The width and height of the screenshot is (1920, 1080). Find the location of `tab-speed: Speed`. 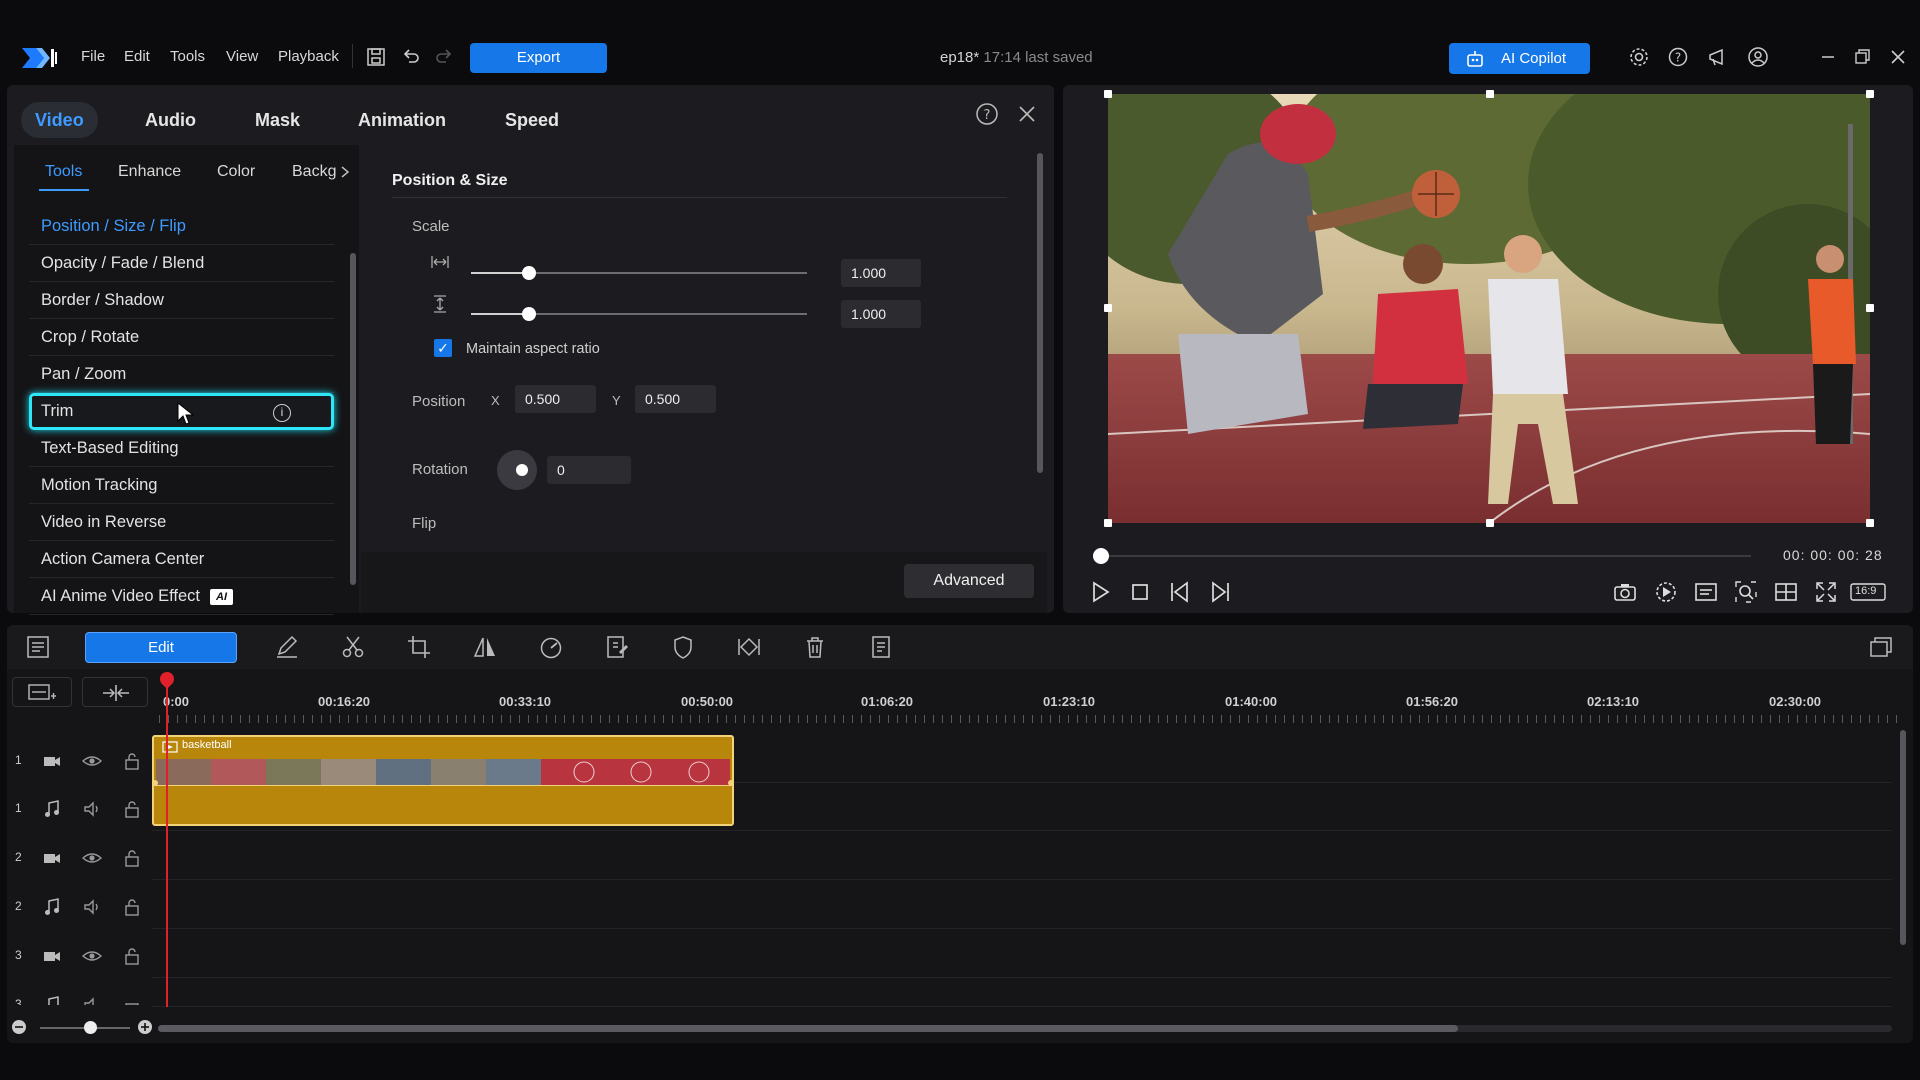

tab-speed: Speed is located at coordinates (532, 120).